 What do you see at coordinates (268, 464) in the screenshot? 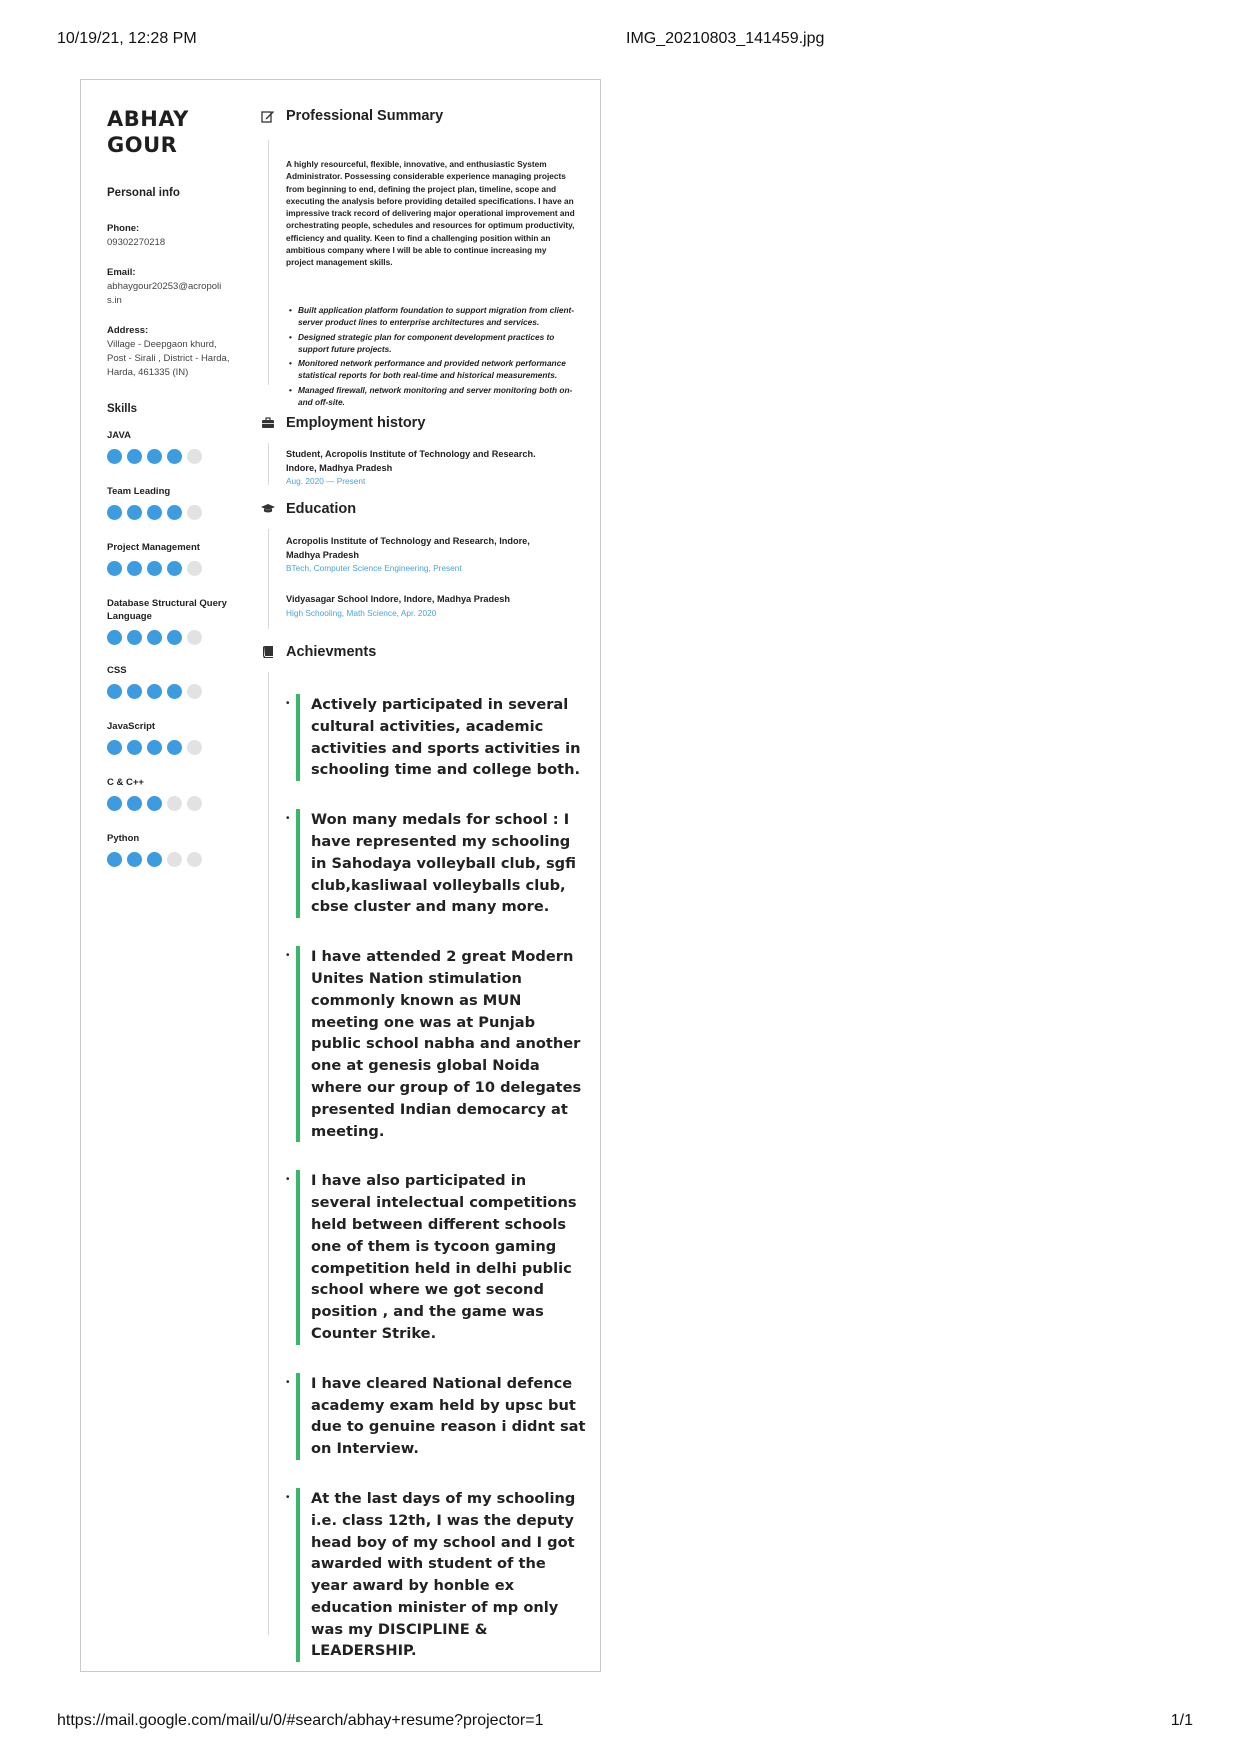
I see `employment-divider` at bounding box center [268, 464].